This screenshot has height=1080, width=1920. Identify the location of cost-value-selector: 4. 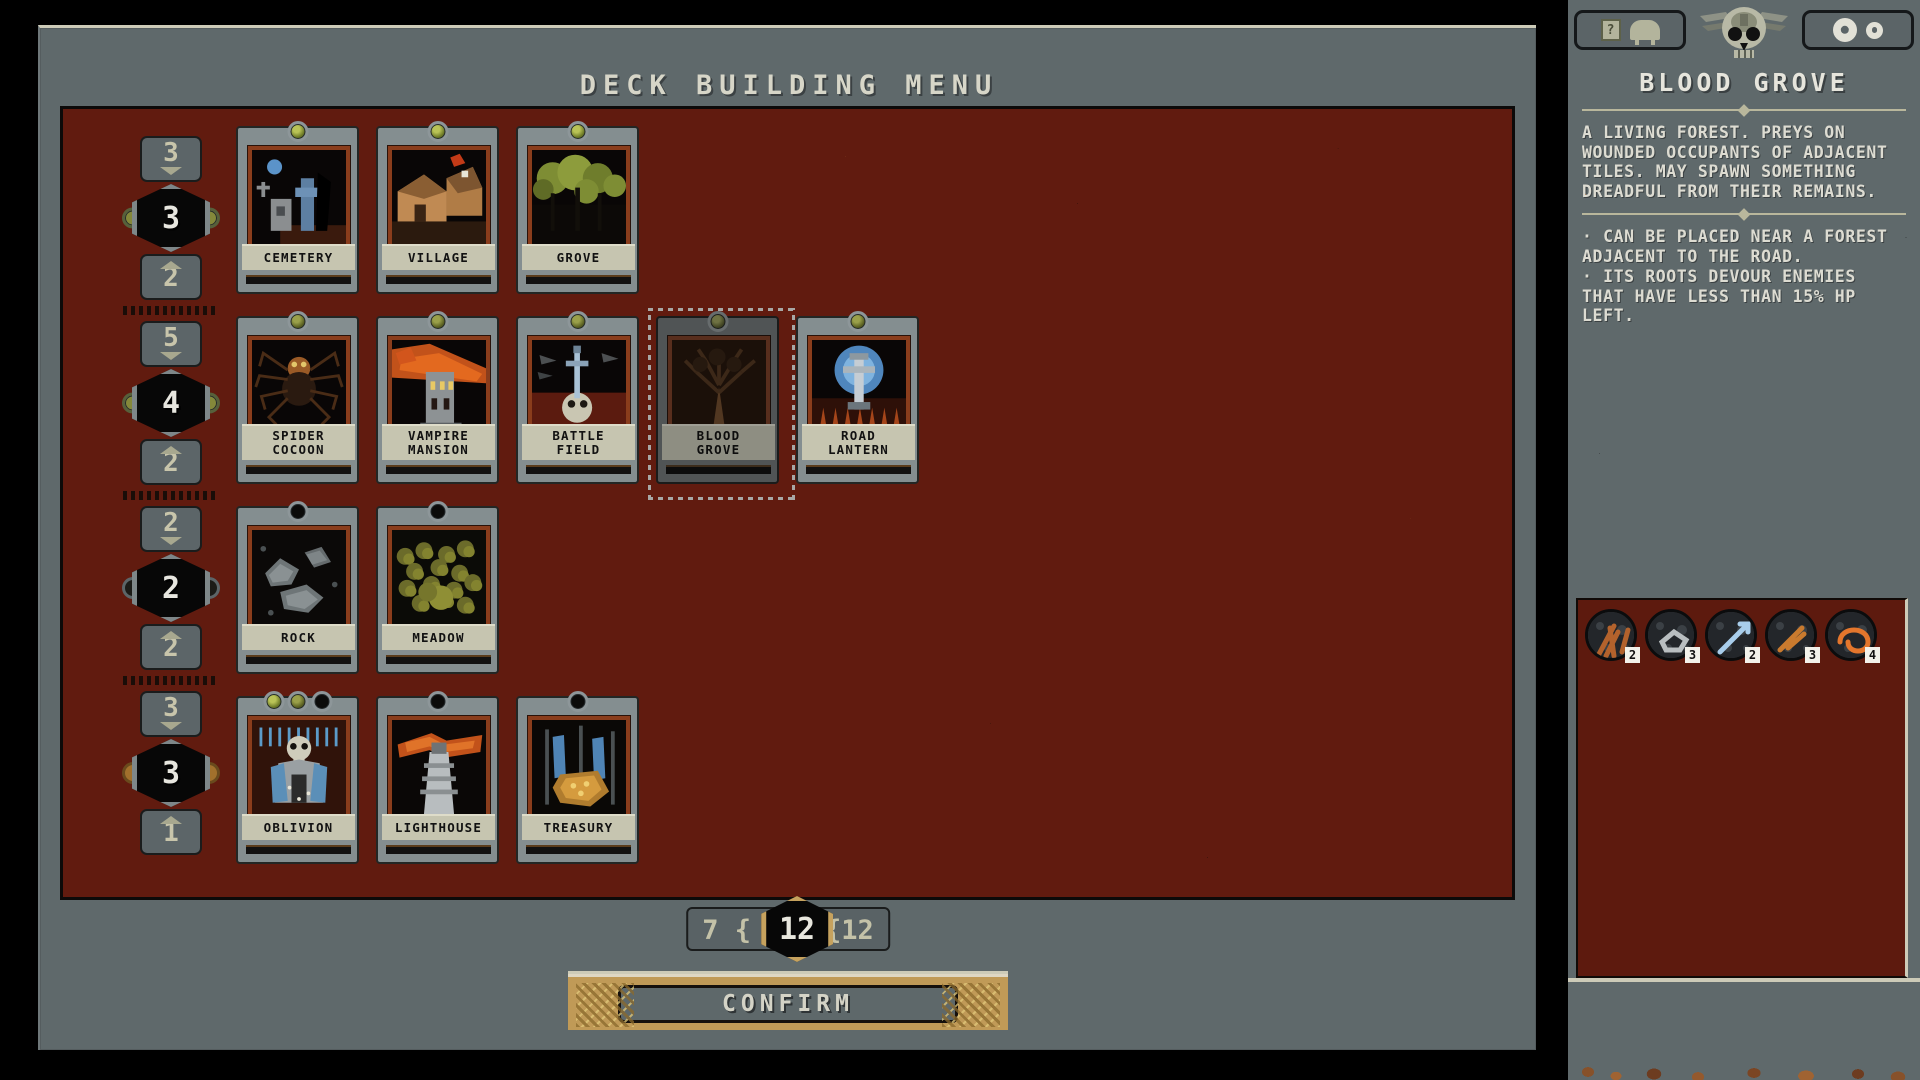
(171, 403).